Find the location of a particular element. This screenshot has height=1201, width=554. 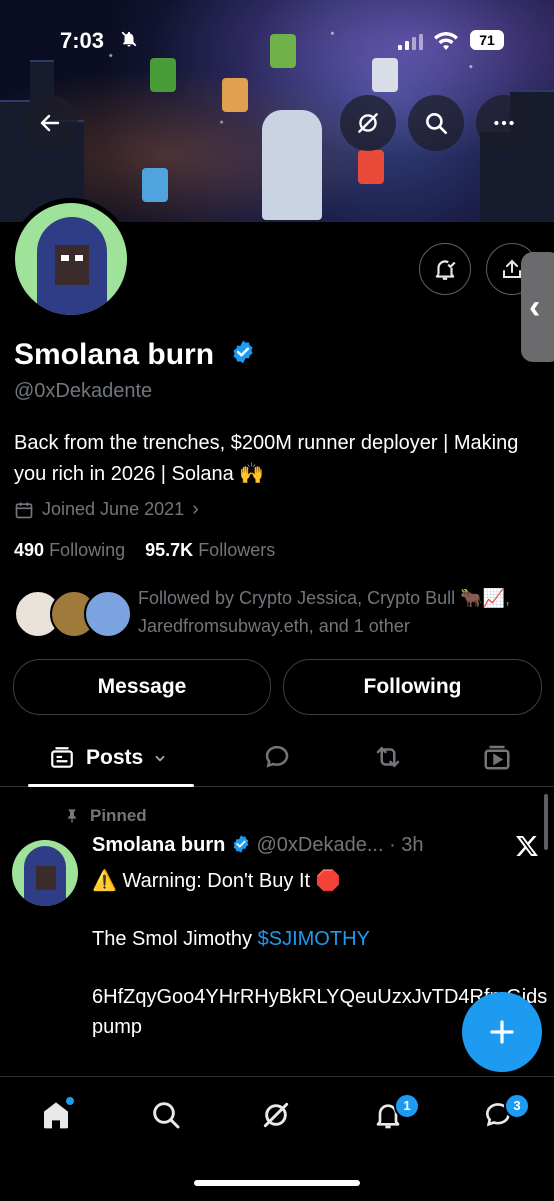

following-button: Following is located at coordinates (412, 687).